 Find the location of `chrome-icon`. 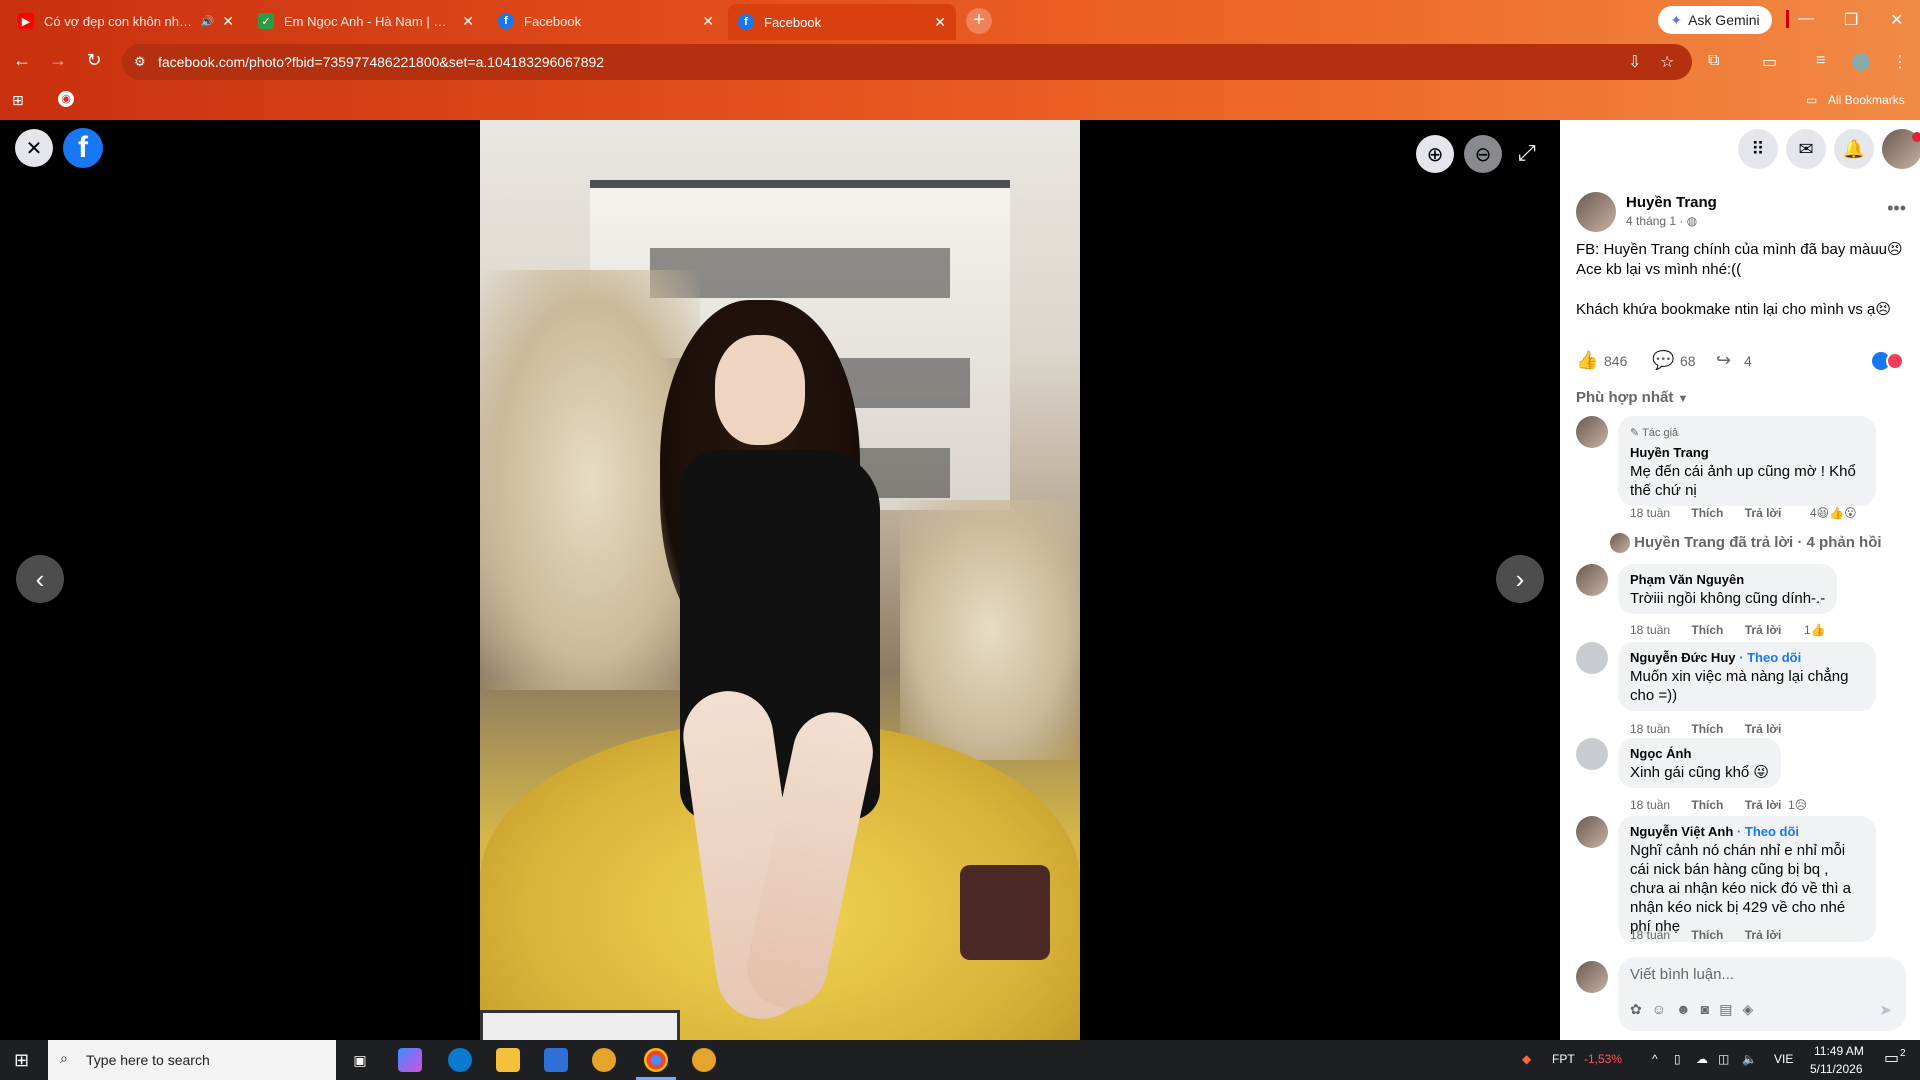

chrome-icon is located at coordinates (656, 1060).